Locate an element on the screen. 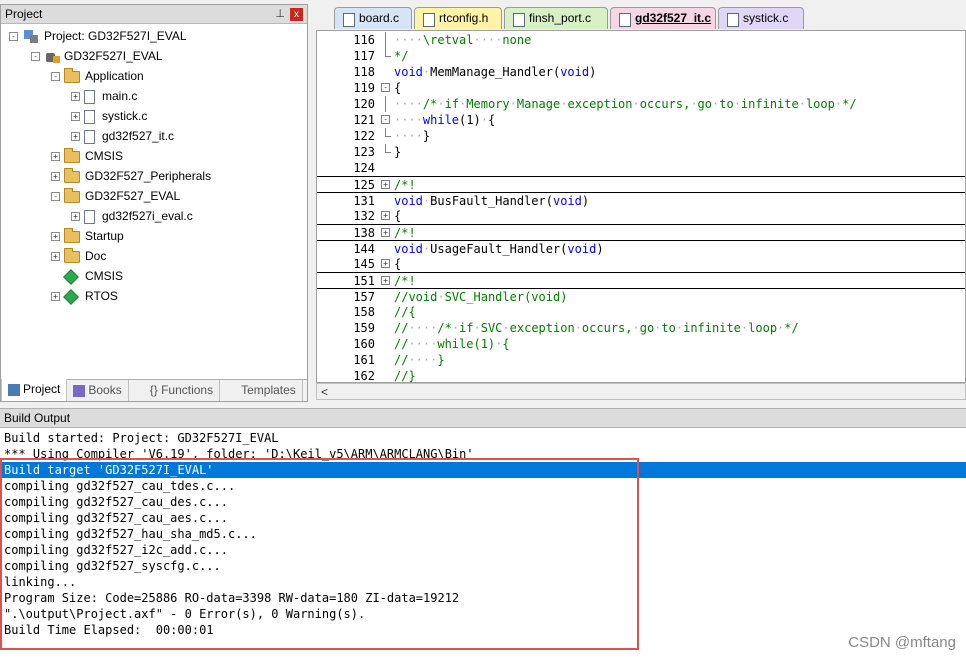 The image size is (966, 659). line-number: 161 is located at coordinates (364, 360).